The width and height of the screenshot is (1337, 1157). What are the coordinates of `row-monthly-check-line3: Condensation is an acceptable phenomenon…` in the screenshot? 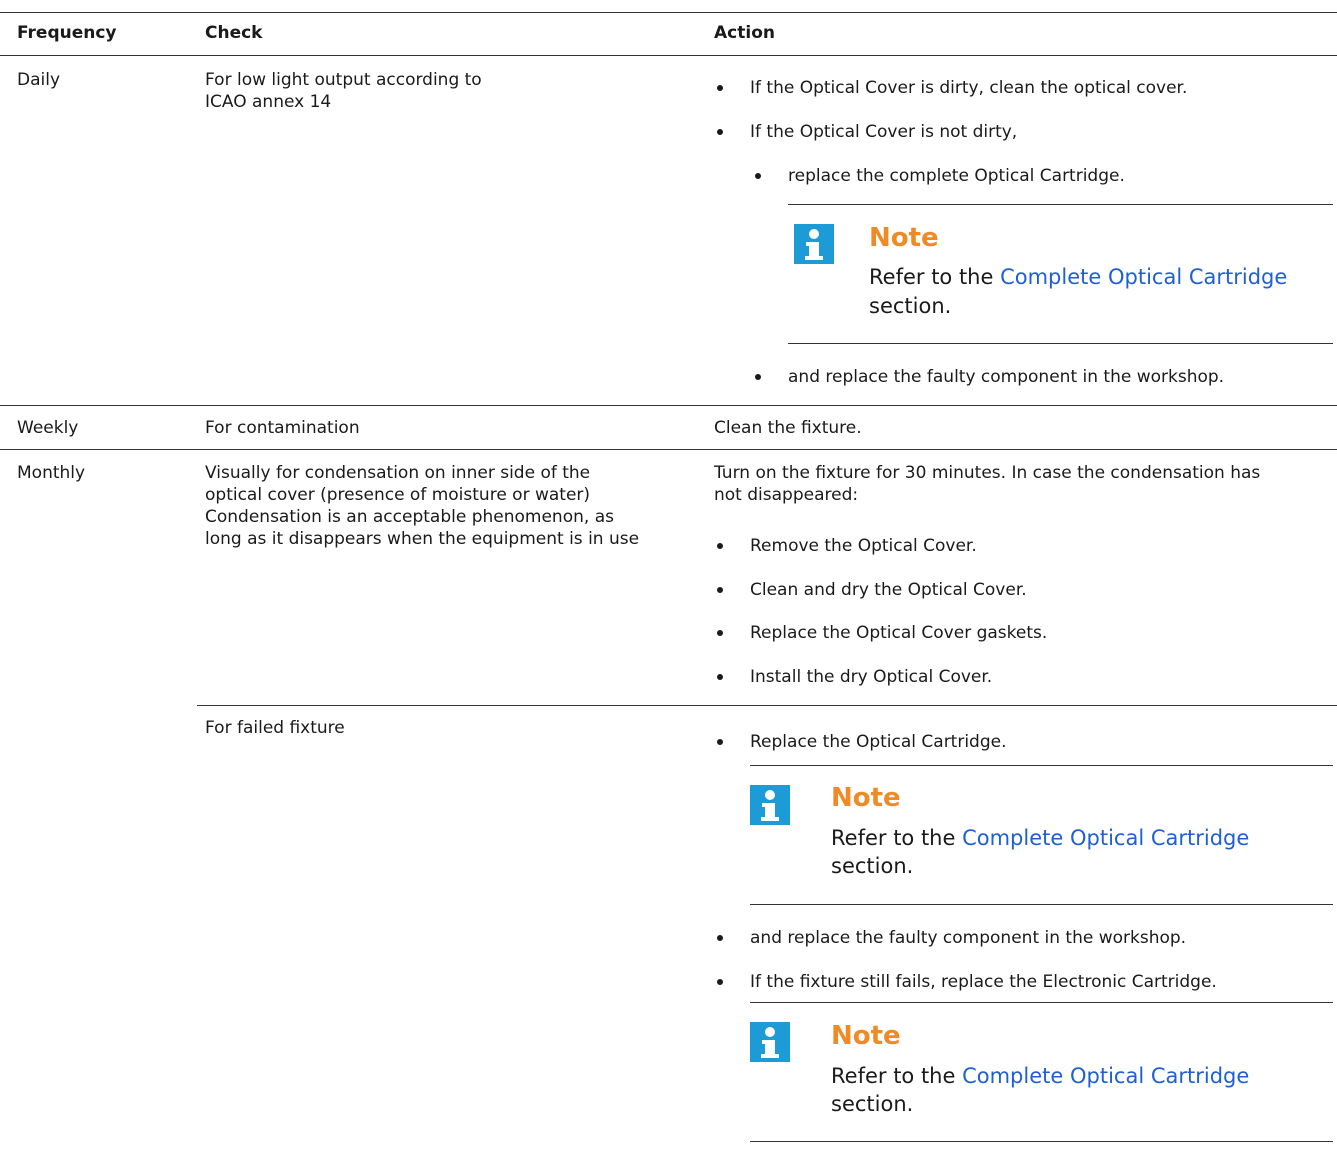 It's located at (409, 517).